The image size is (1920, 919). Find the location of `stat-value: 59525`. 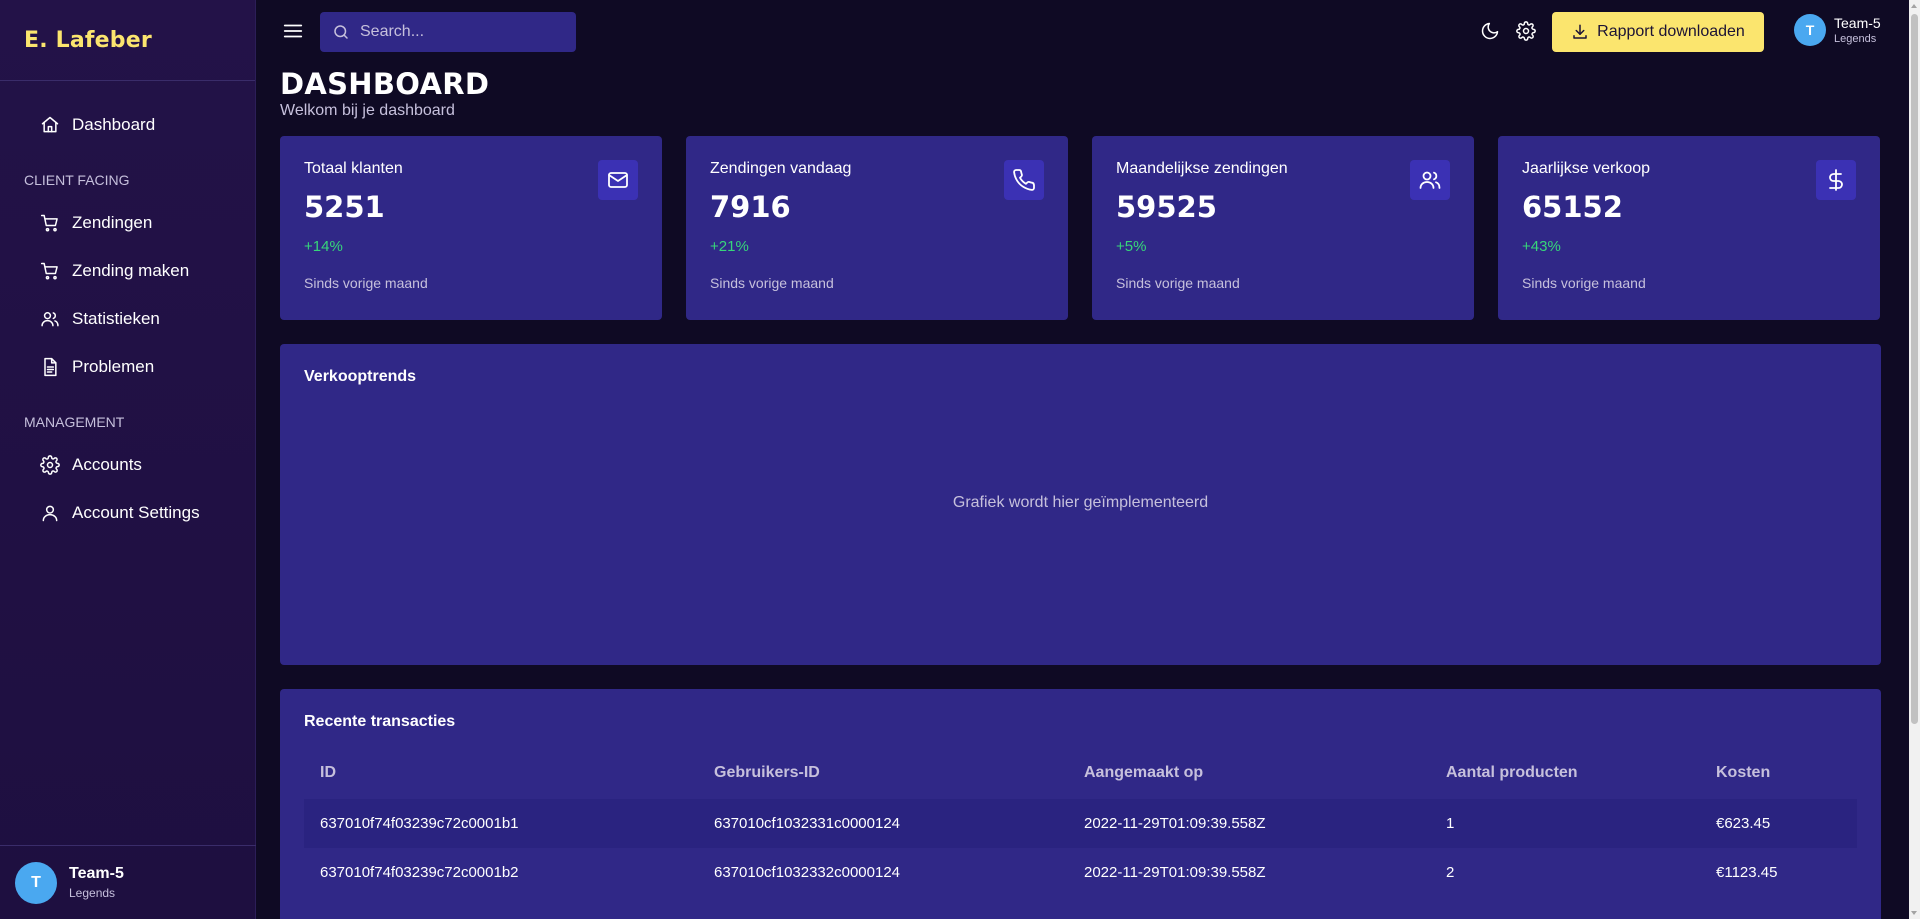

stat-value: 59525 is located at coordinates (1166, 207).